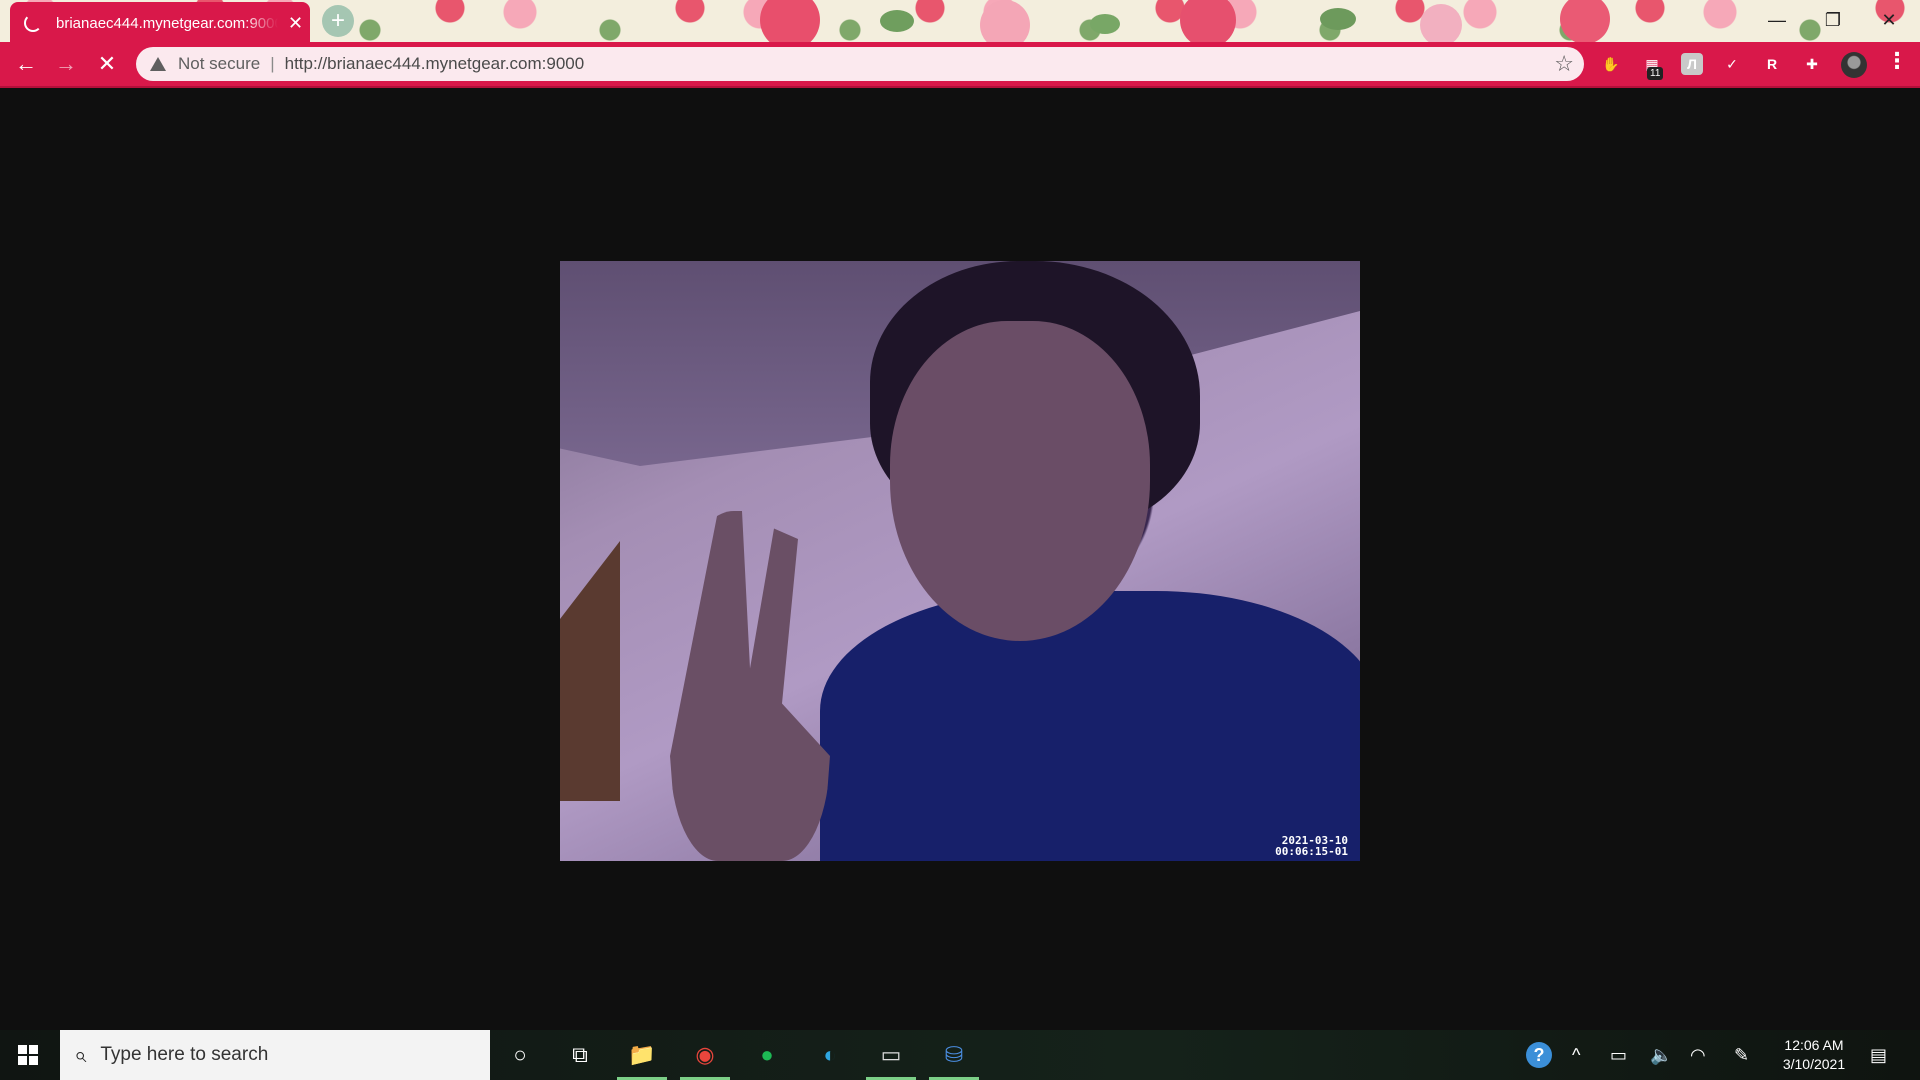 The image size is (1920, 1080). I want to click on battery-icon: ▭, so click(1618, 1055).